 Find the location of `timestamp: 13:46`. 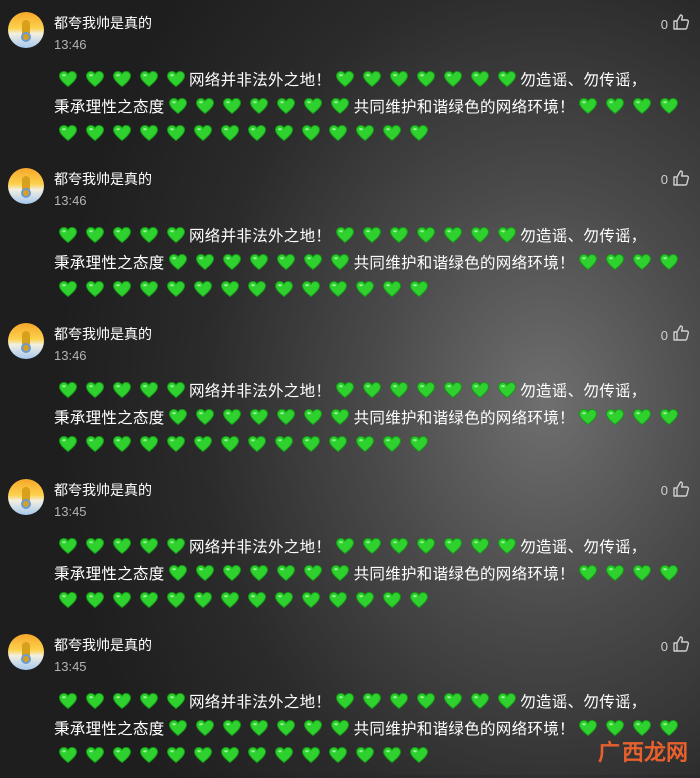

timestamp: 13:46 is located at coordinates (70, 44).